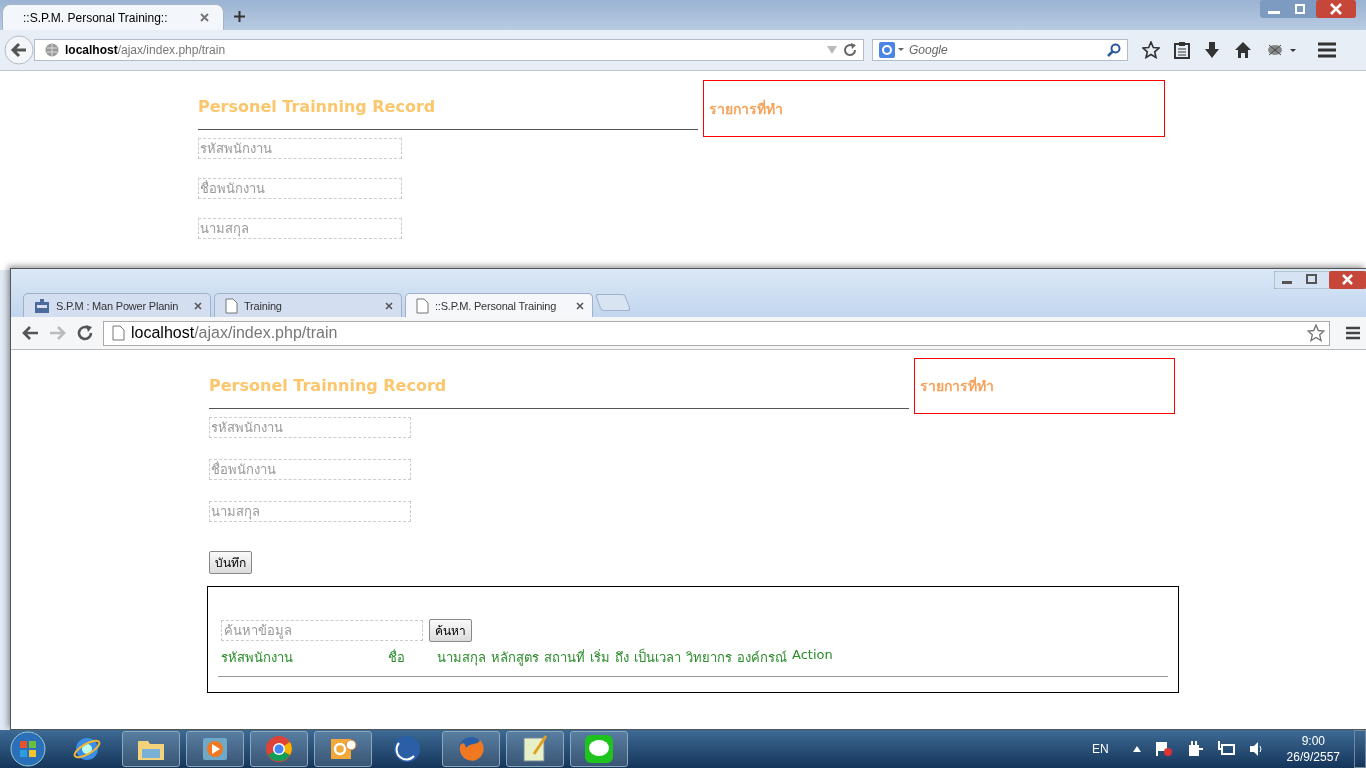 The height and width of the screenshot is (768, 1366). I want to click on start-button, so click(28, 749).